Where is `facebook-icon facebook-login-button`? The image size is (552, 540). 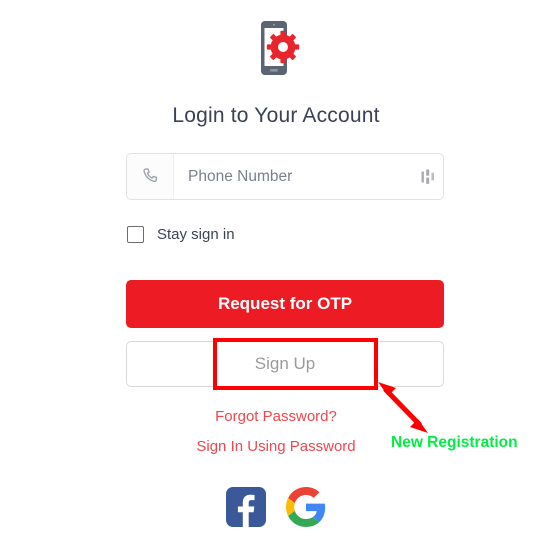 facebook-icon facebook-login-button is located at coordinates (246, 507).